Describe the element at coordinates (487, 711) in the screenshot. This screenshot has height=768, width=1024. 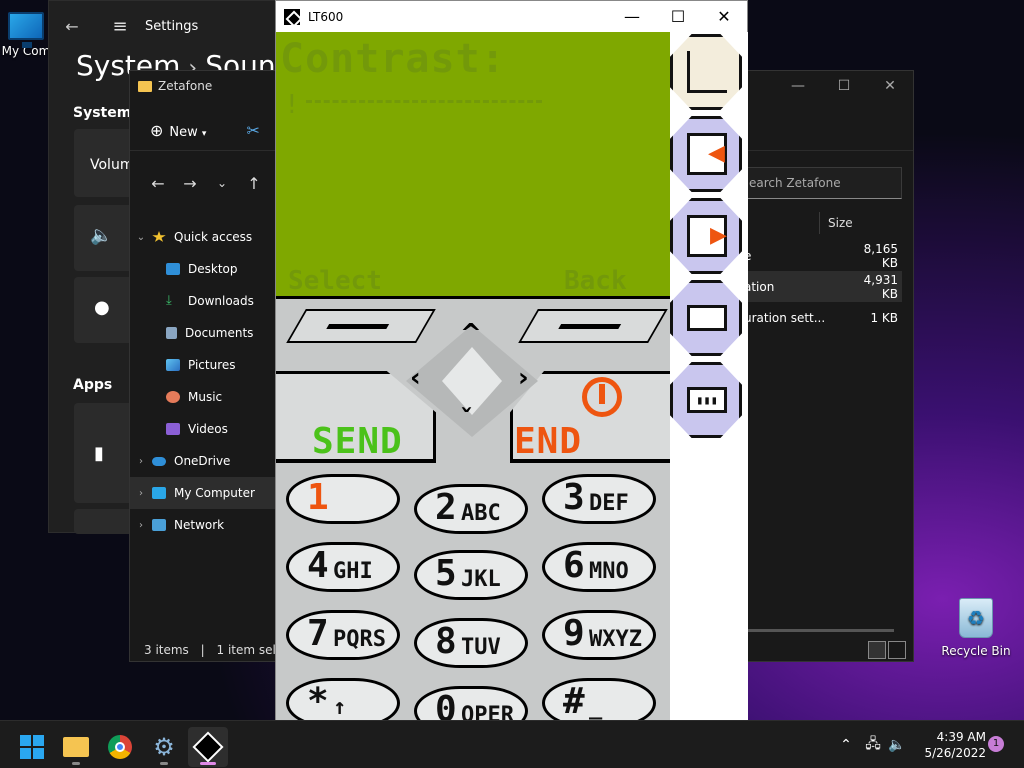
I see `key-letters: OPER` at that location.